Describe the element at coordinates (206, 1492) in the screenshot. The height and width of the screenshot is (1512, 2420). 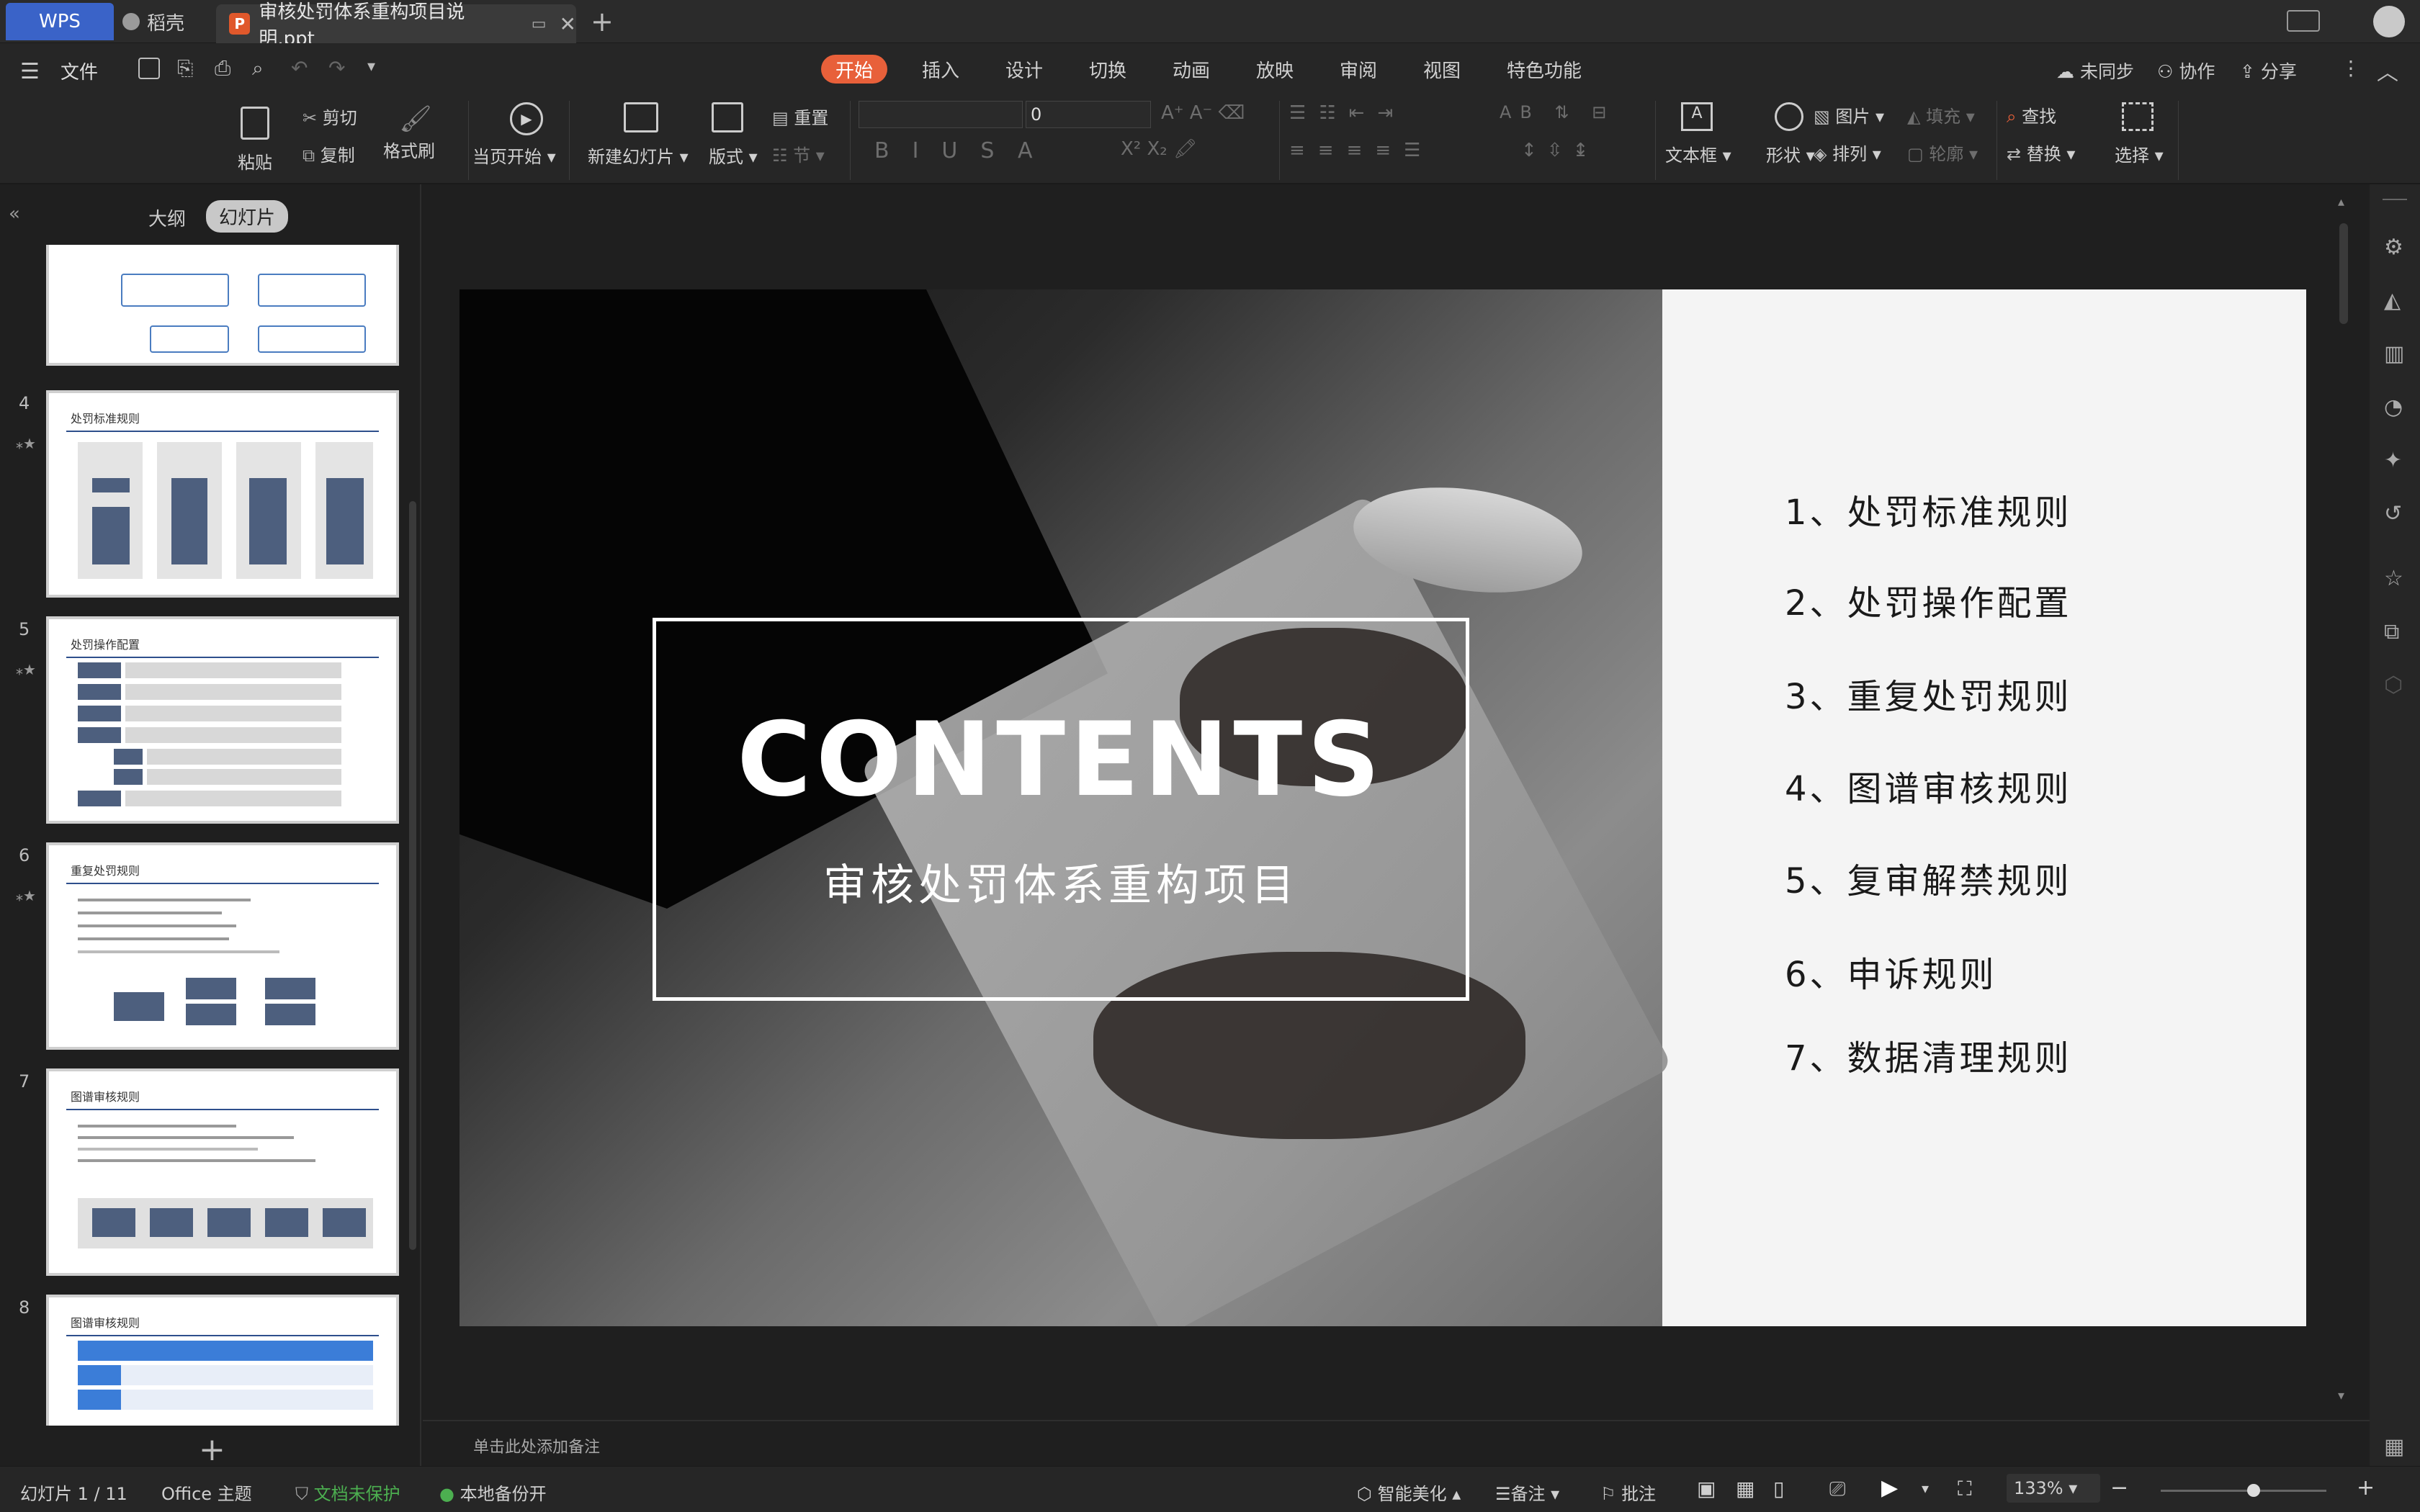
I see `theme-name: Office 主题` at that location.